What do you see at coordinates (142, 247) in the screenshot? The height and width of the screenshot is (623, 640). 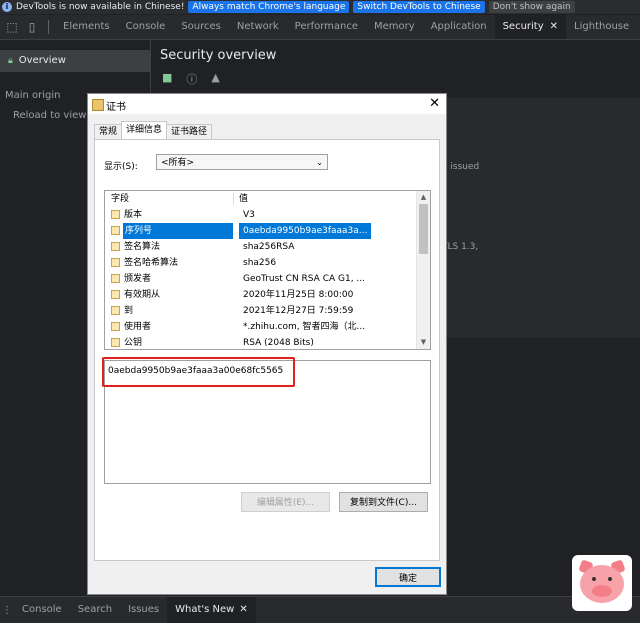 I see `field-name: 签名算法` at bounding box center [142, 247].